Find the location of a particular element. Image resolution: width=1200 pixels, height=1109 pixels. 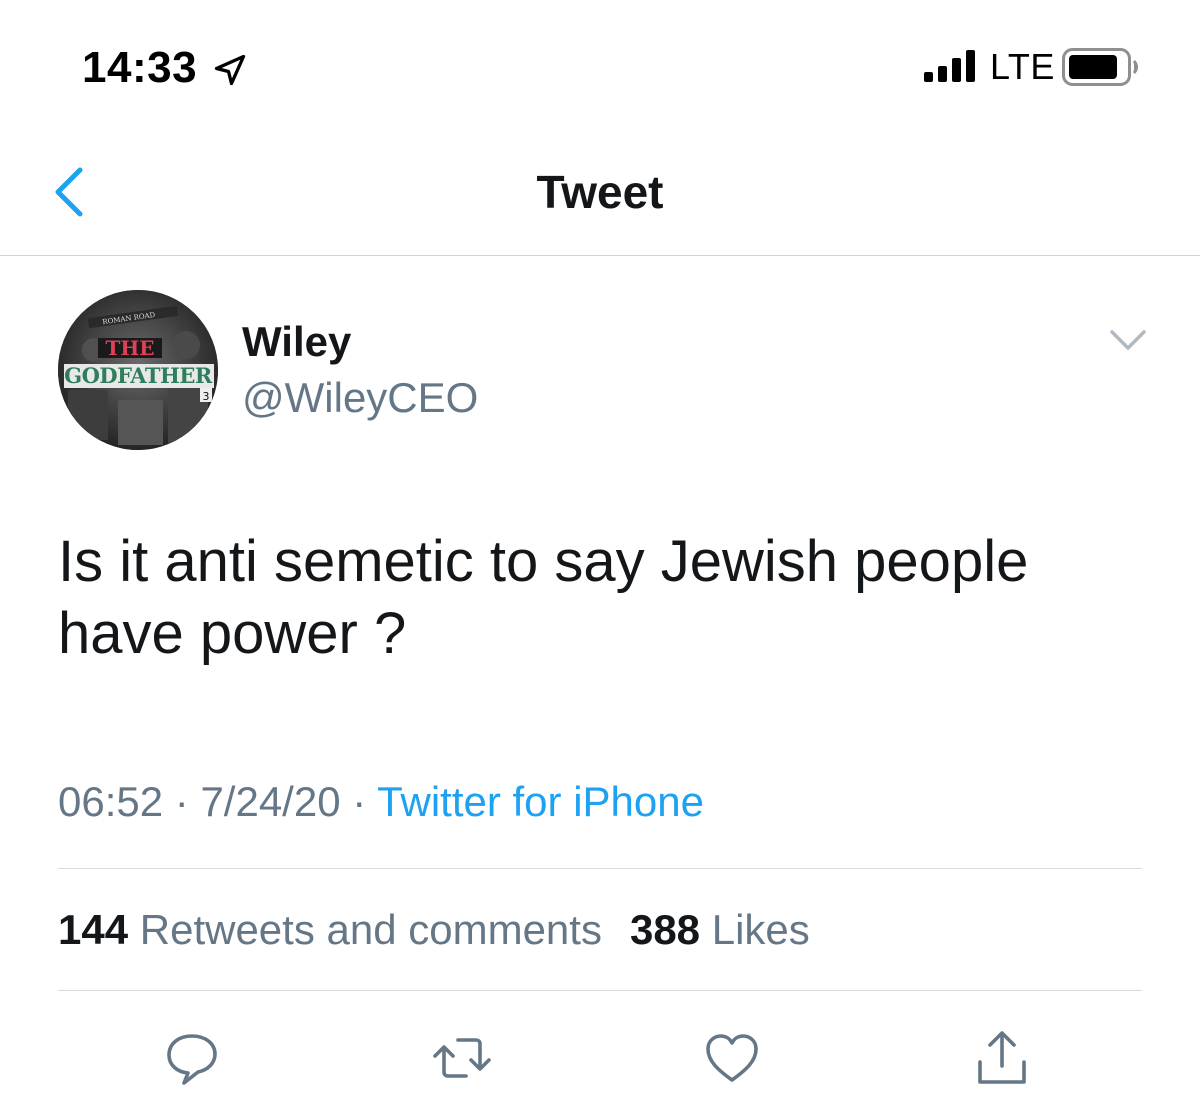

chevron-left-icon is located at coordinates (68, 192).